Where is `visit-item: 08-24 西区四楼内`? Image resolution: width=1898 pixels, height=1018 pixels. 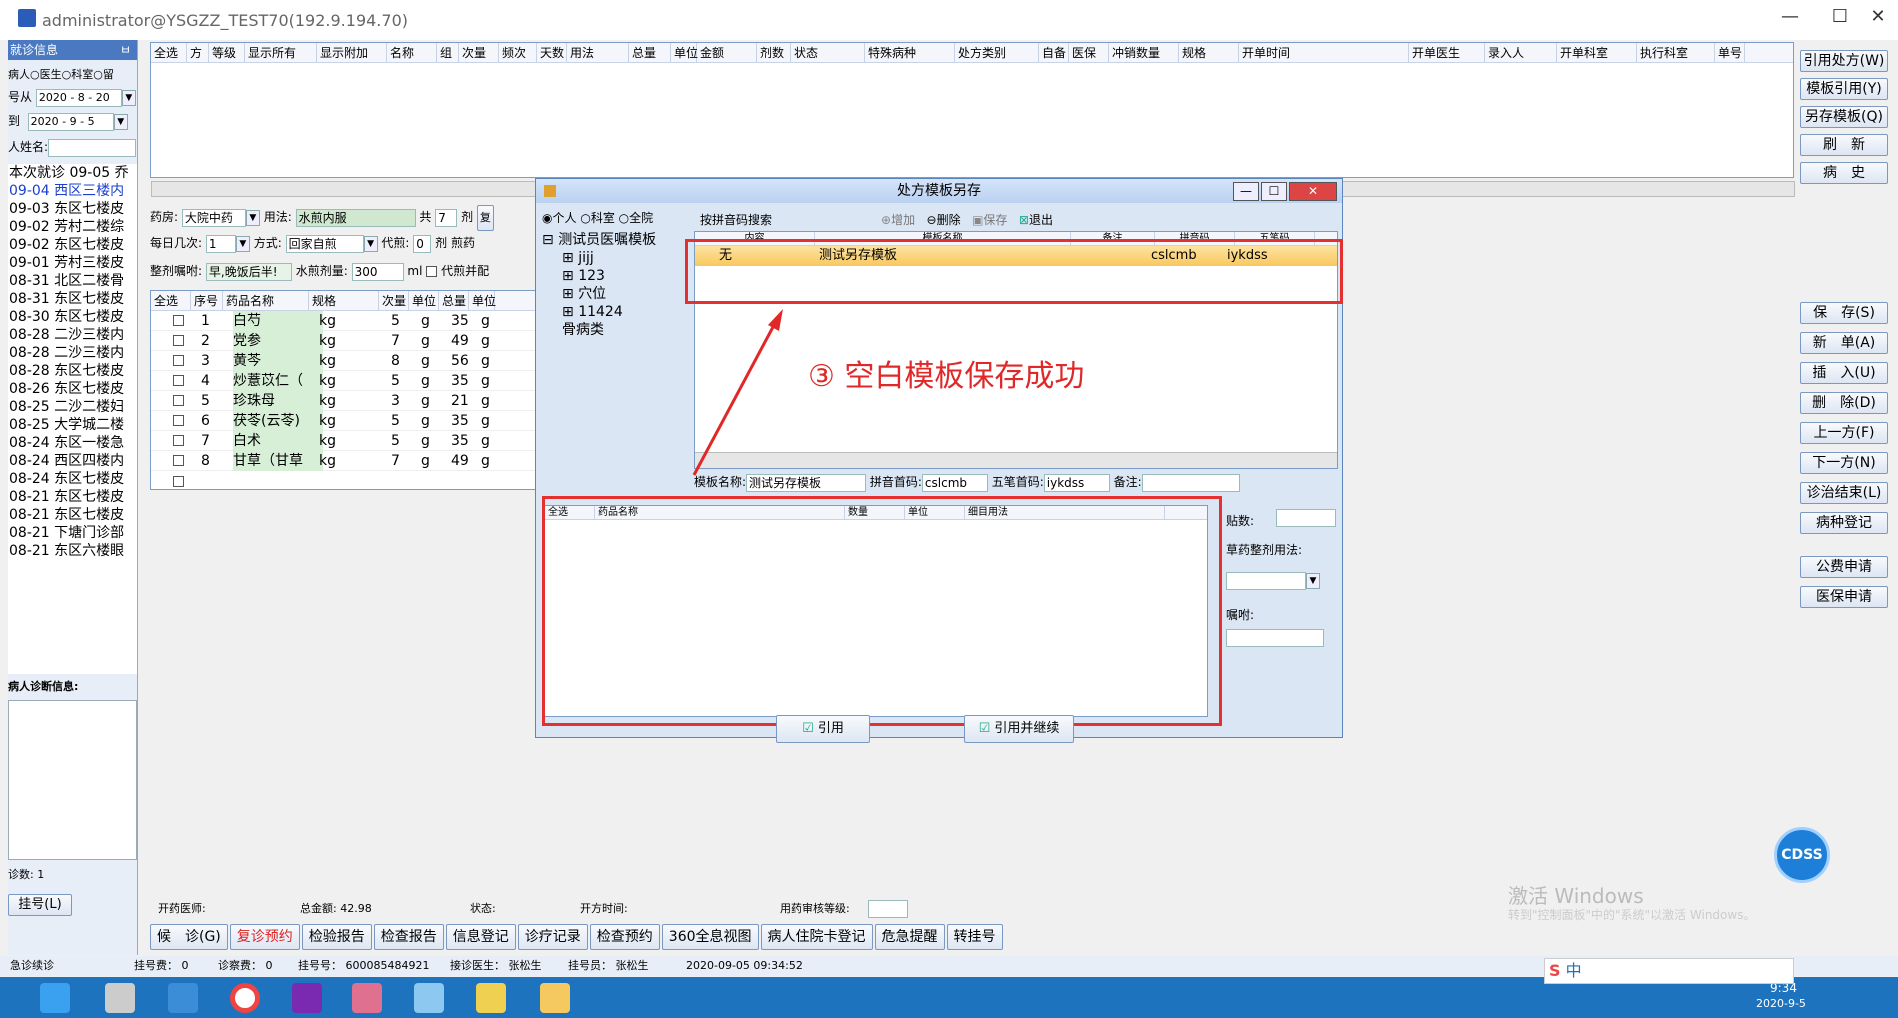 visit-item: 08-24 西区四楼内 is located at coordinates (73, 461).